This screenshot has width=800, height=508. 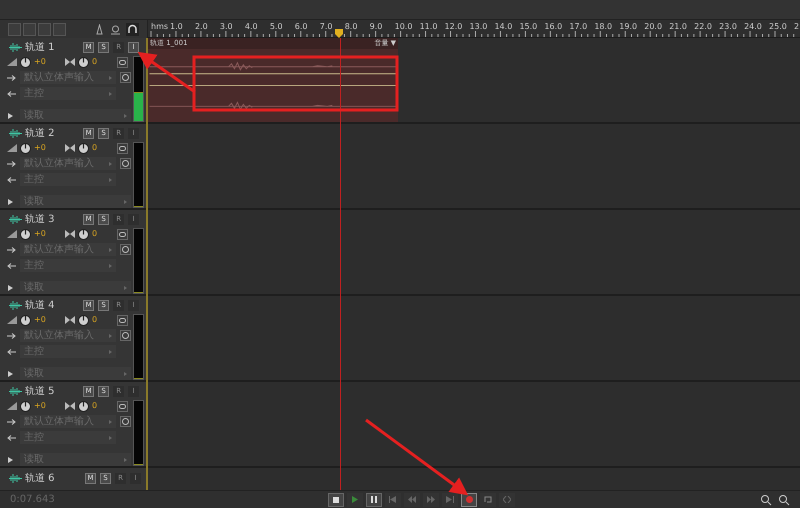 What do you see at coordinates (678, 27) in the screenshot?
I see `ruler-label: 21.0` at bounding box center [678, 27].